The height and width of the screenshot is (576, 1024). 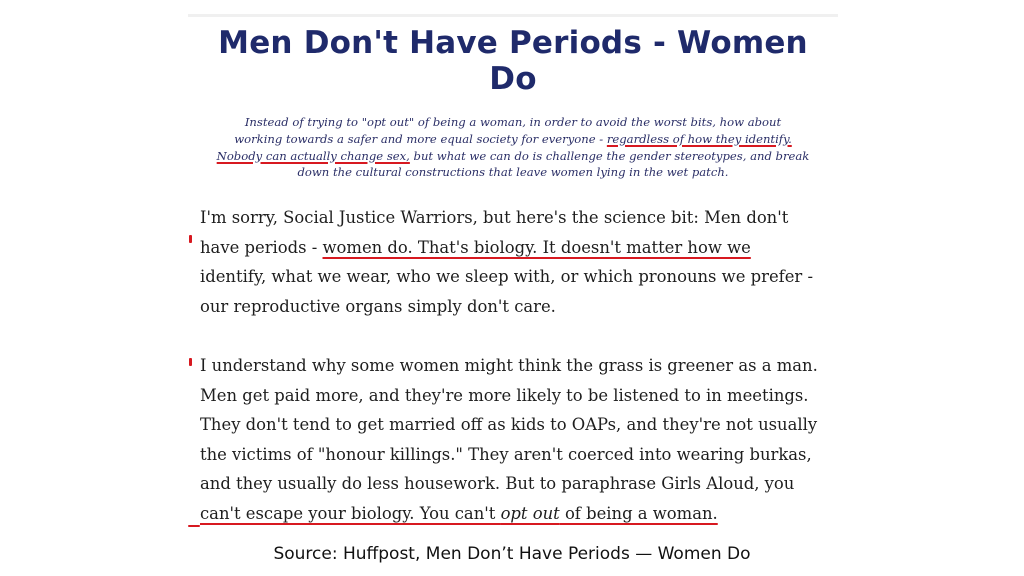 I want to click on standfirst-underlined-identify: regardless of how they identify., so click(x=699, y=138).